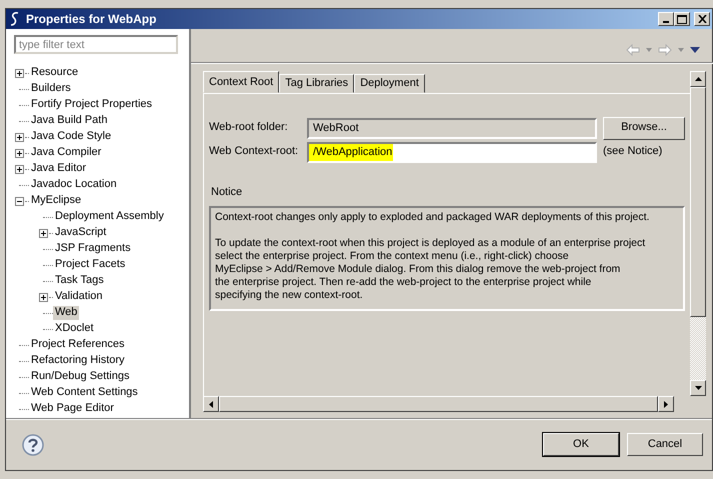 The height and width of the screenshot is (479, 713). Describe the element at coordinates (316, 83) in the screenshot. I see `tab: Tag Libraries` at that location.